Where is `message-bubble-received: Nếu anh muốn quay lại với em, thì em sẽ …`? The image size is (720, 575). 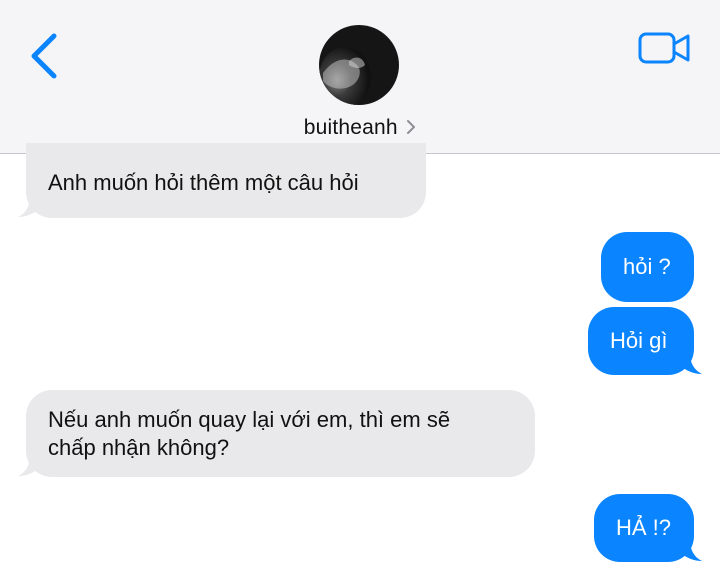
message-bubble-received: Nếu anh muốn quay lại với em, thì em sẽ … is located at coordinates (280, 433).